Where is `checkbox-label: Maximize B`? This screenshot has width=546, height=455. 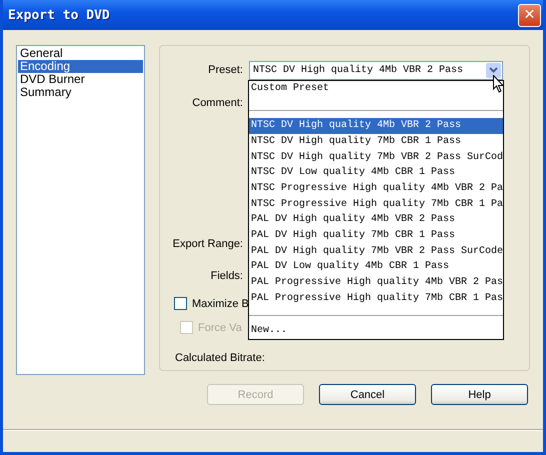
checkbox-label: Maximize B is located at coordinates (220, 304).